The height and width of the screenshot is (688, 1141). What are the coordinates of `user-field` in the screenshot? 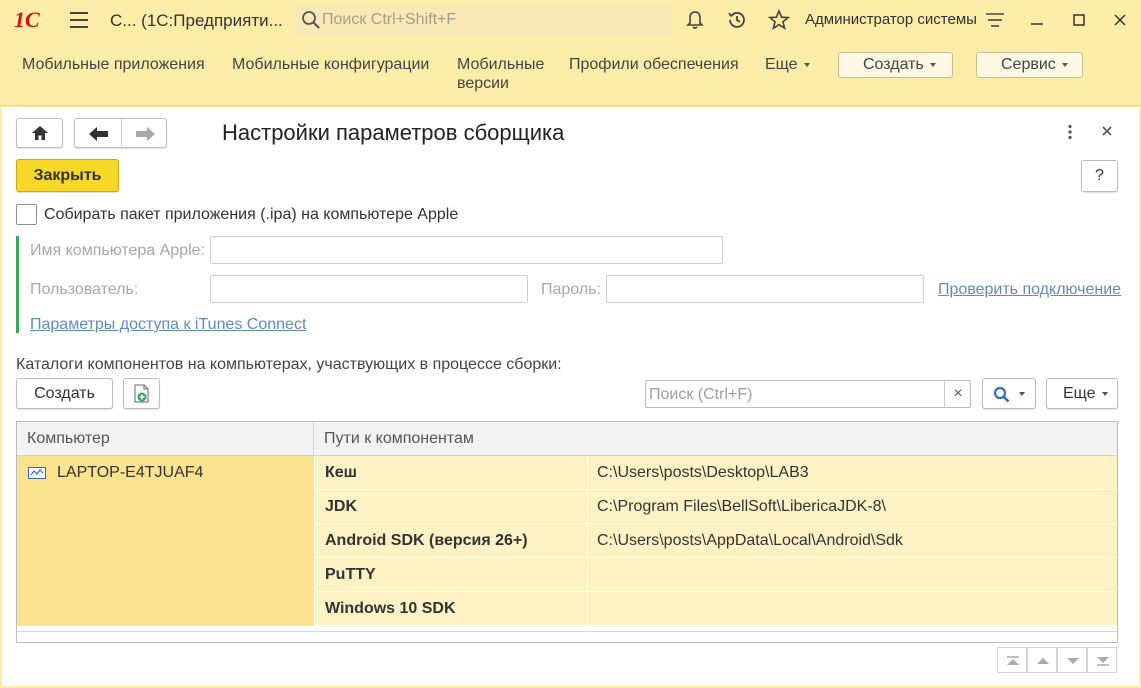 It's located at (369, 289).